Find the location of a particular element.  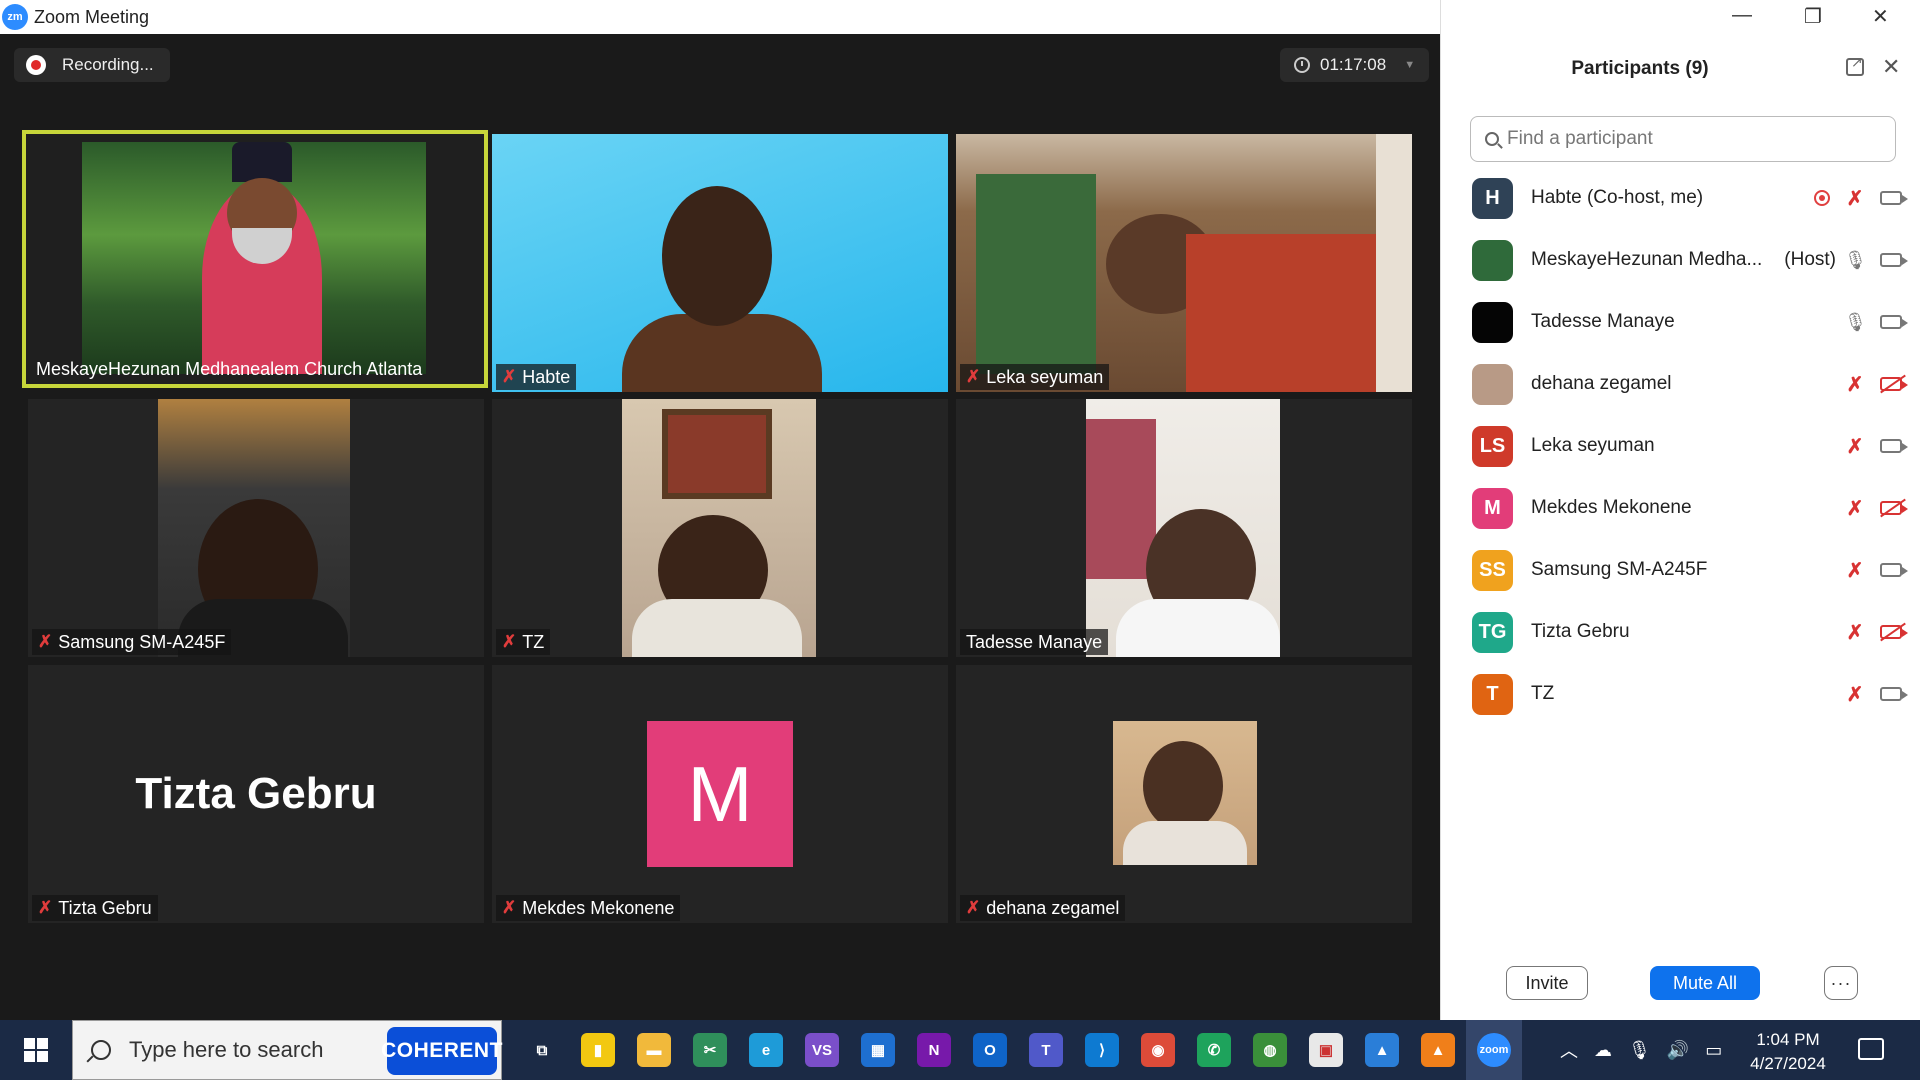

search-placeholder: Find a participant is located at coordinates (1580, 138).